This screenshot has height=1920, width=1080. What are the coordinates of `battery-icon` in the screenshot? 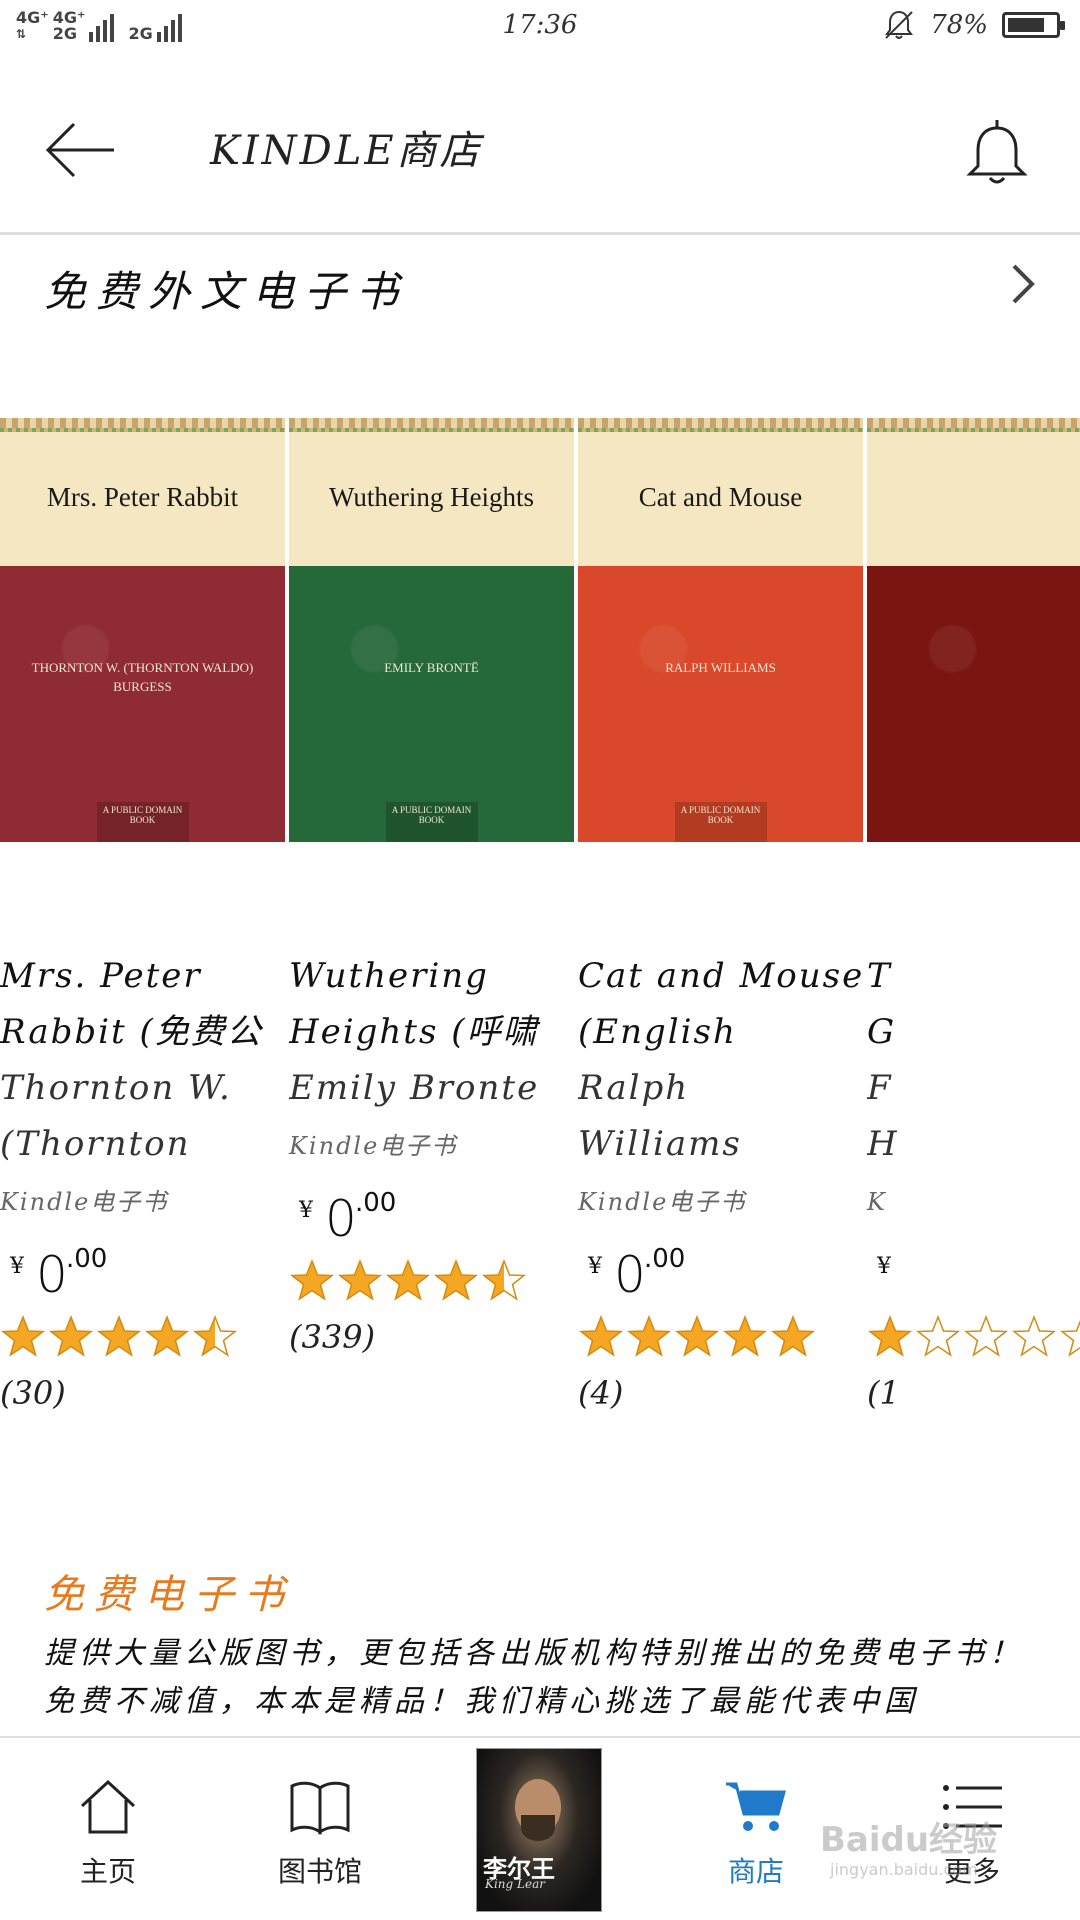 It's located at (1033, 25).